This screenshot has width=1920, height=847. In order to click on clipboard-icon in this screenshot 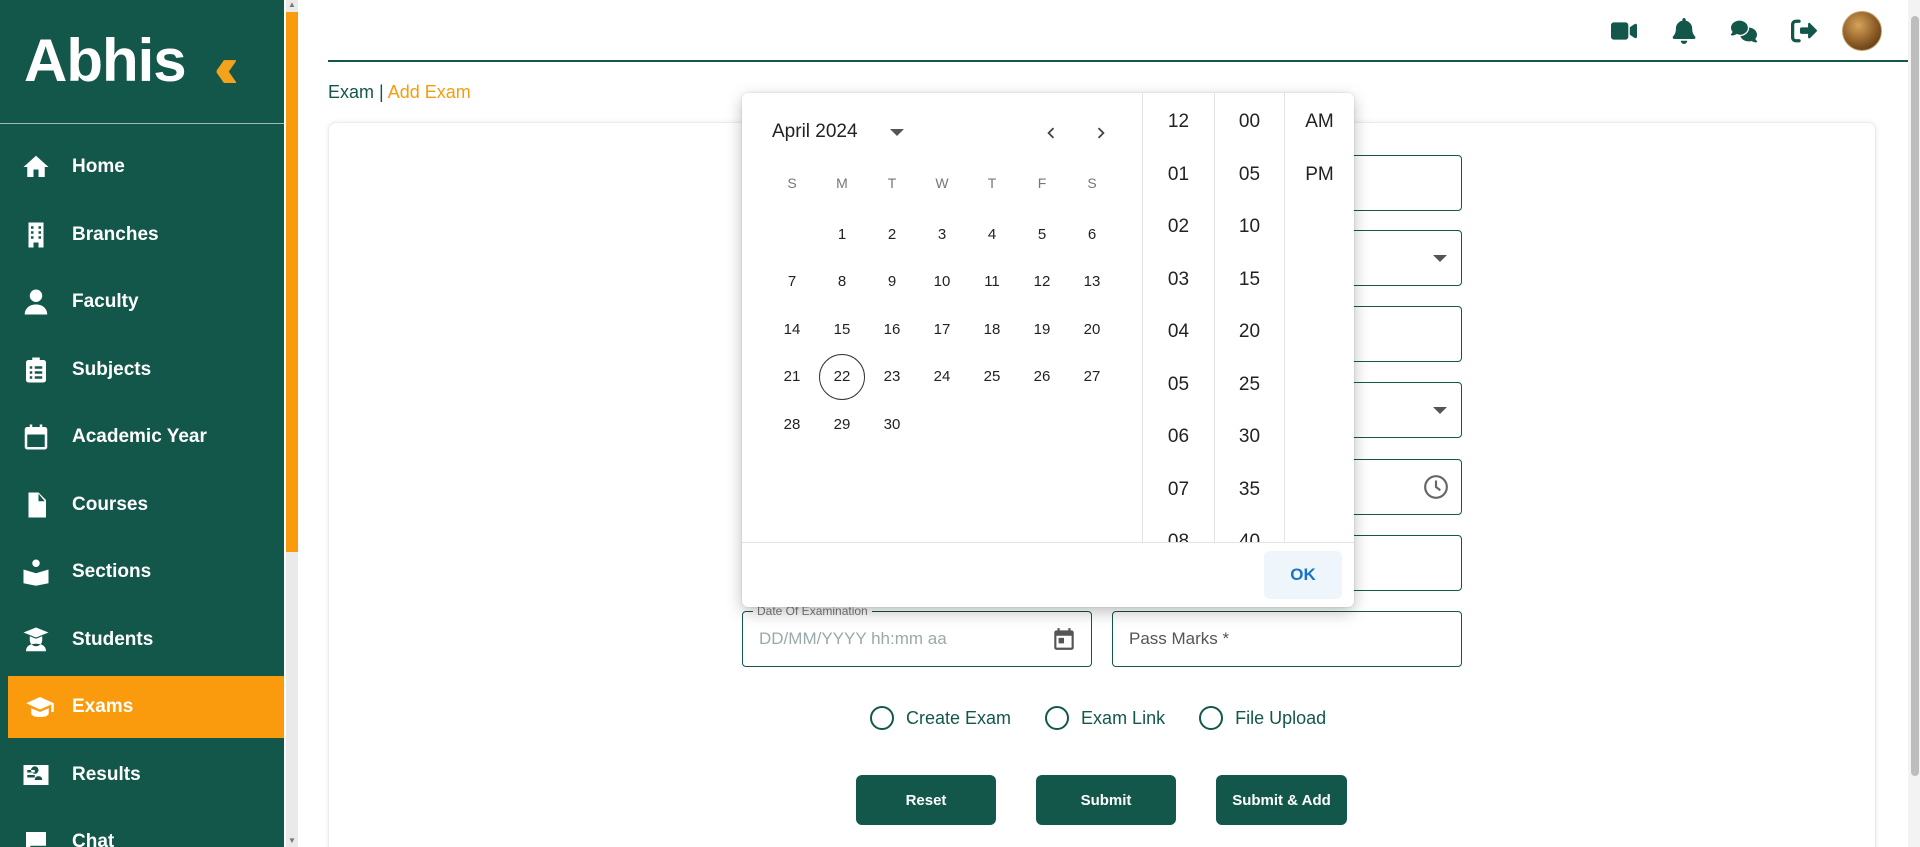, I will do `click(36, 370)`.